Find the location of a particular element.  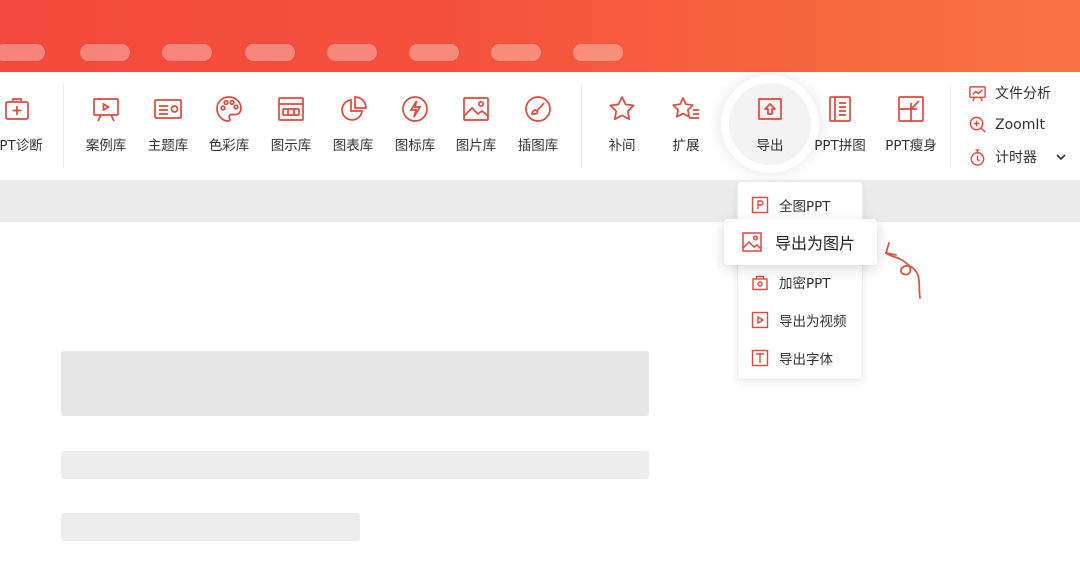

diagram-frame-icon is located at coordinates (291, 109).